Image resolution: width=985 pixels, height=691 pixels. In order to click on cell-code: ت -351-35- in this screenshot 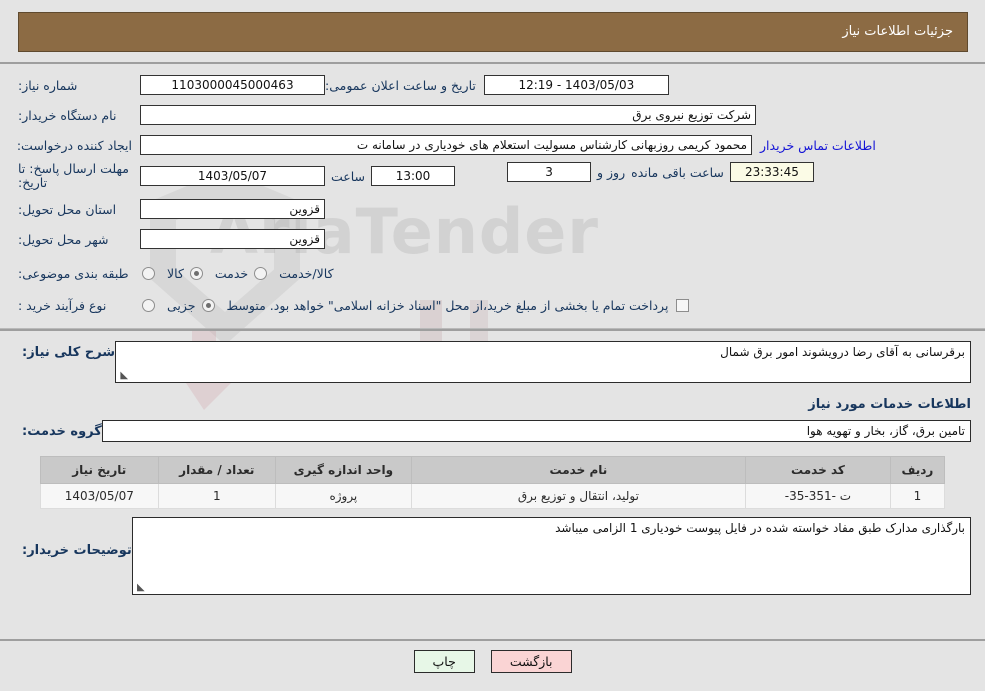, I will do `click(818, 496)`.